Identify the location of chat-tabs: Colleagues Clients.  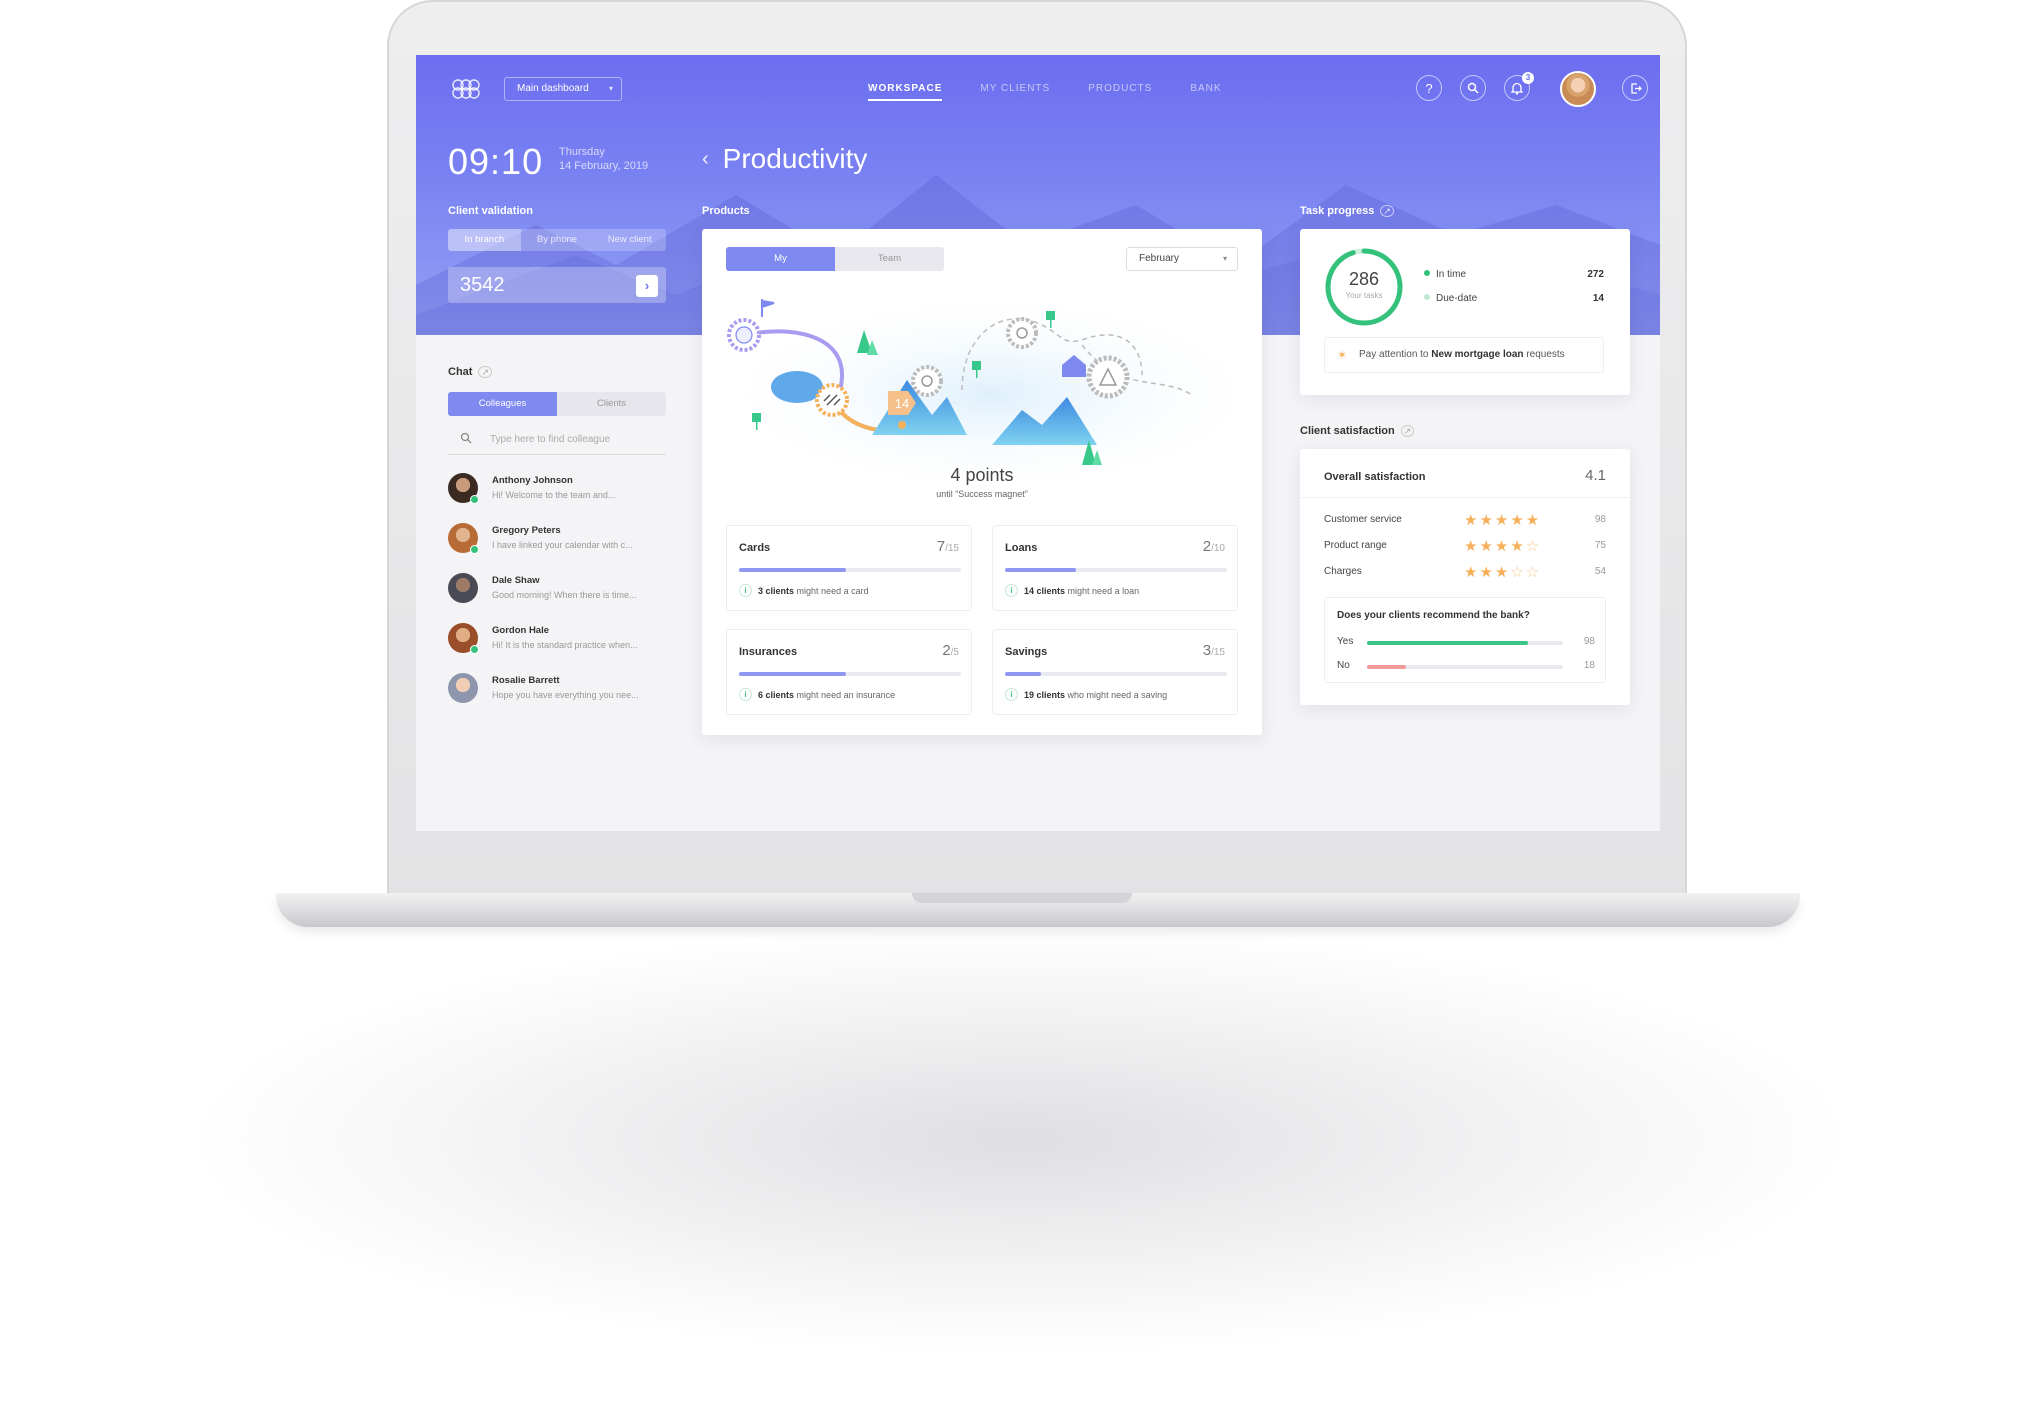
(557, 404).